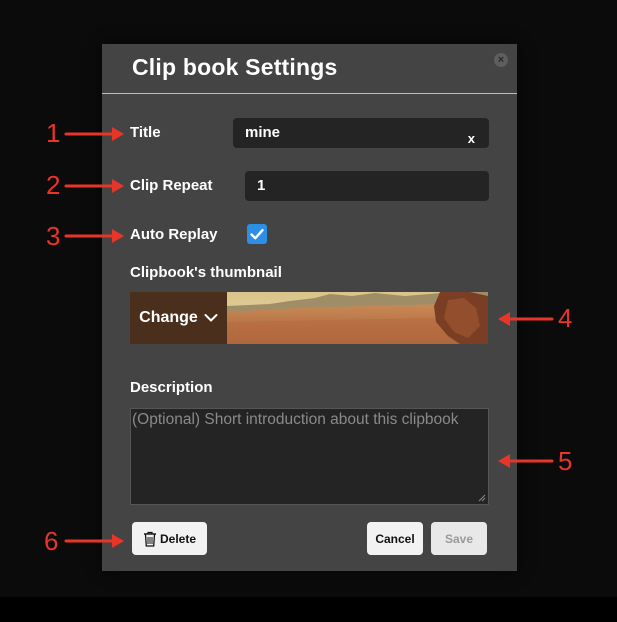 The width and height of the screenshot is (617, 622). I want to click on clip-repeat-value: 1, so click(261, 185).